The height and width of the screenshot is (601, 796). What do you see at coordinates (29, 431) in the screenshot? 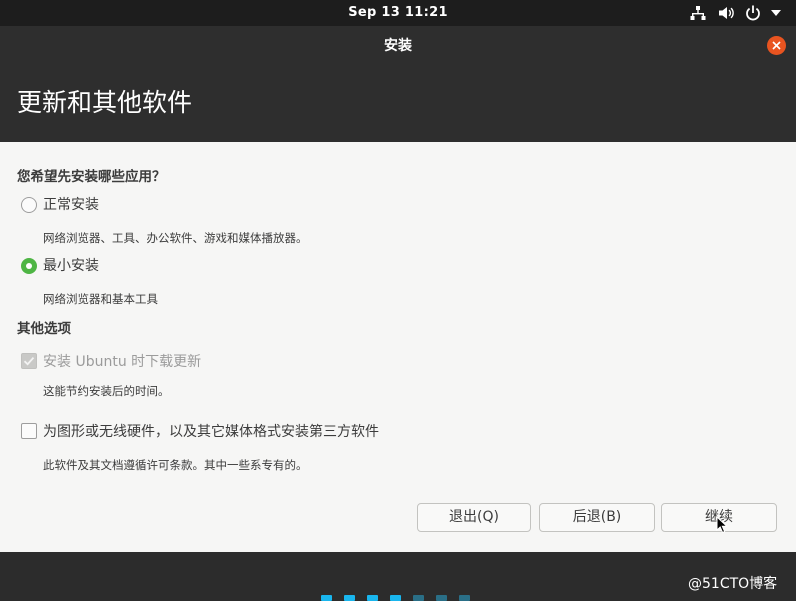
I see `third-party-checkbox` at bounding box center [29, 431].